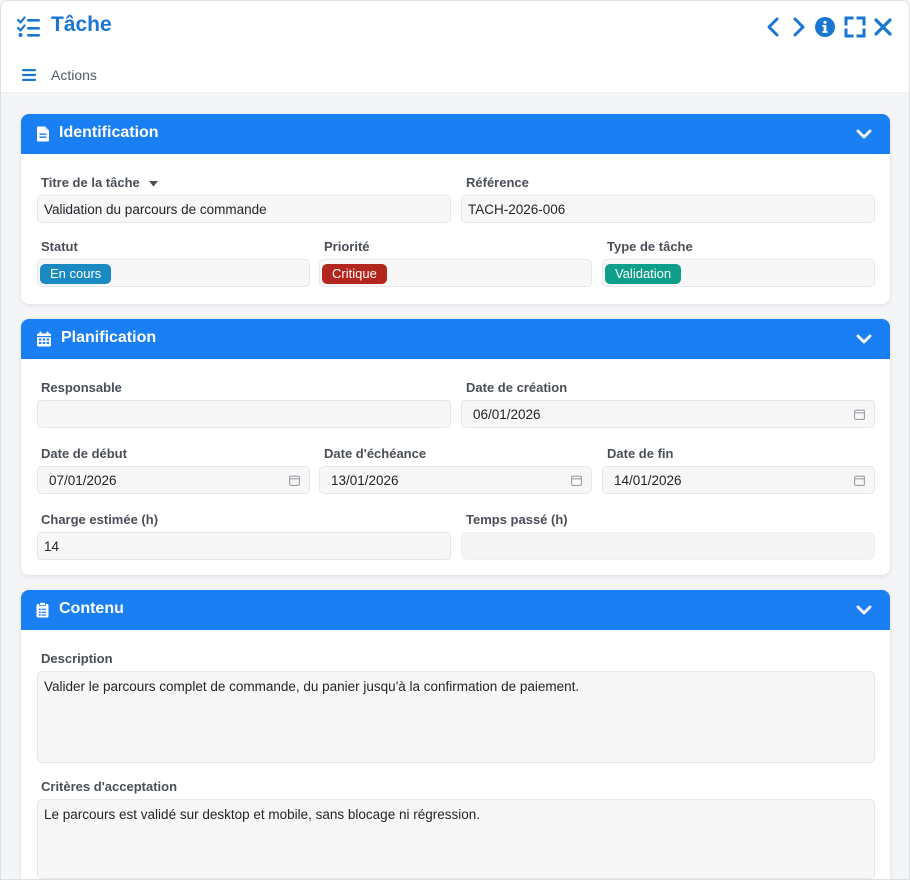  Describe the element at coordinates (83, 480) in the screenshot. I see `date-debut-value: 07/01/2026` at that location.